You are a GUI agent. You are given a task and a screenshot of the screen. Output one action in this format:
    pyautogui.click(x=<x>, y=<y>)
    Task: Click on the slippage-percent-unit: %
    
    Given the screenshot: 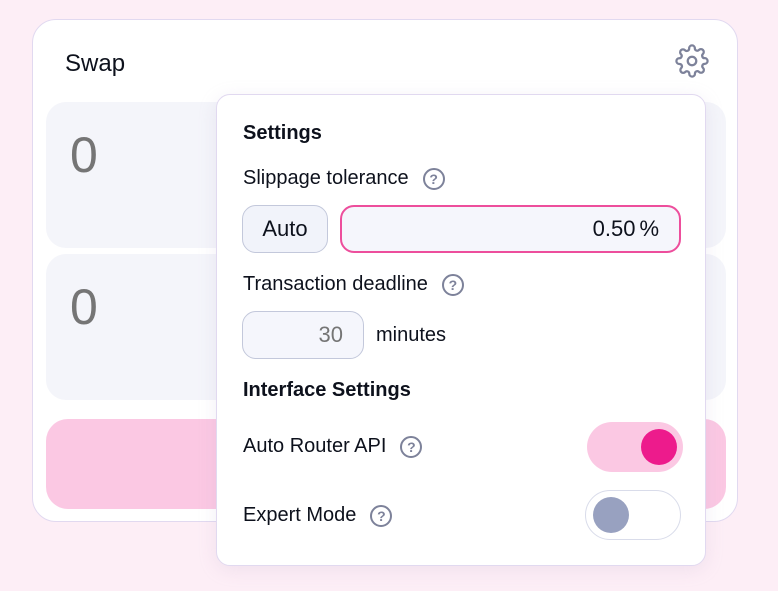 What is the action you would take?
    pyautogui.click(x=649, y=228)
    